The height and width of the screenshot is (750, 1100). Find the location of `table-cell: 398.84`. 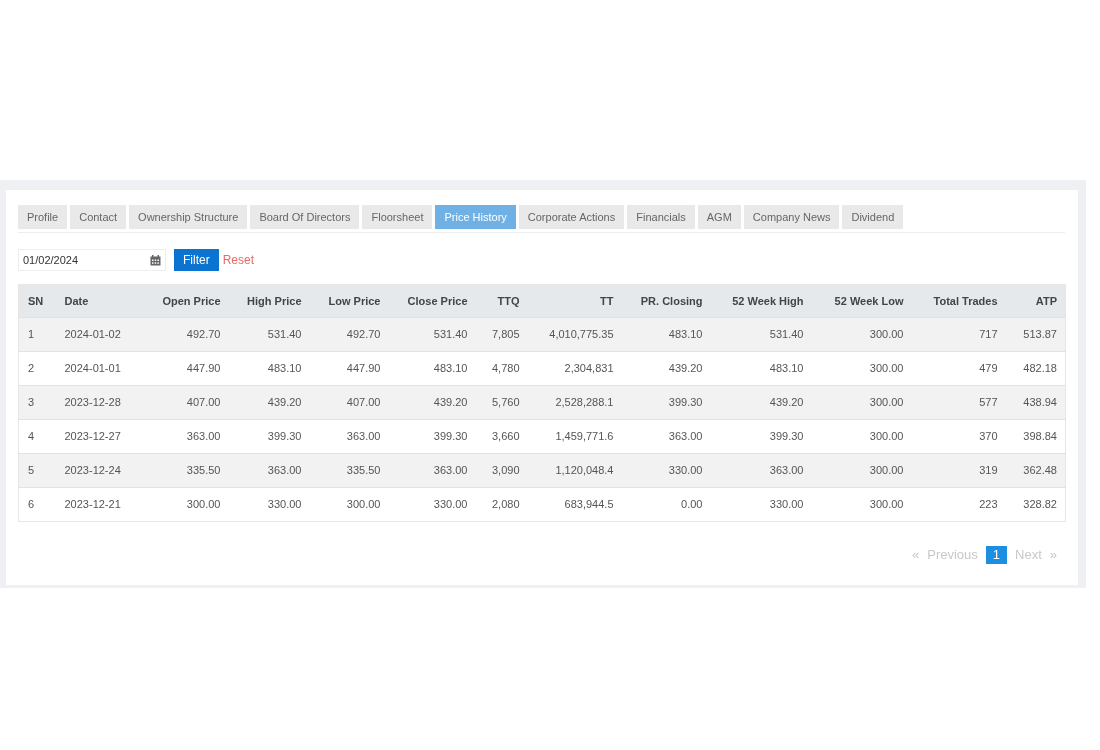

table-cell: 398.84 is located at coordinates (1035, 436).